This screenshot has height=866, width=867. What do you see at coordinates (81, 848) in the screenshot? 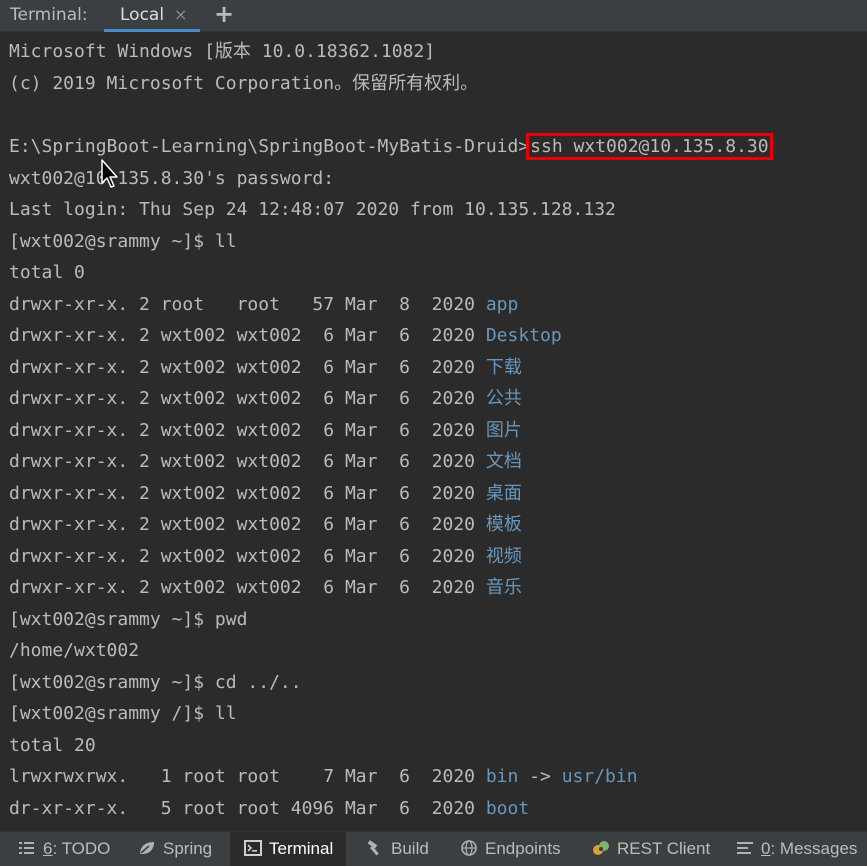
I see `todo-label: : TODO` at bounding box center [81, 848].